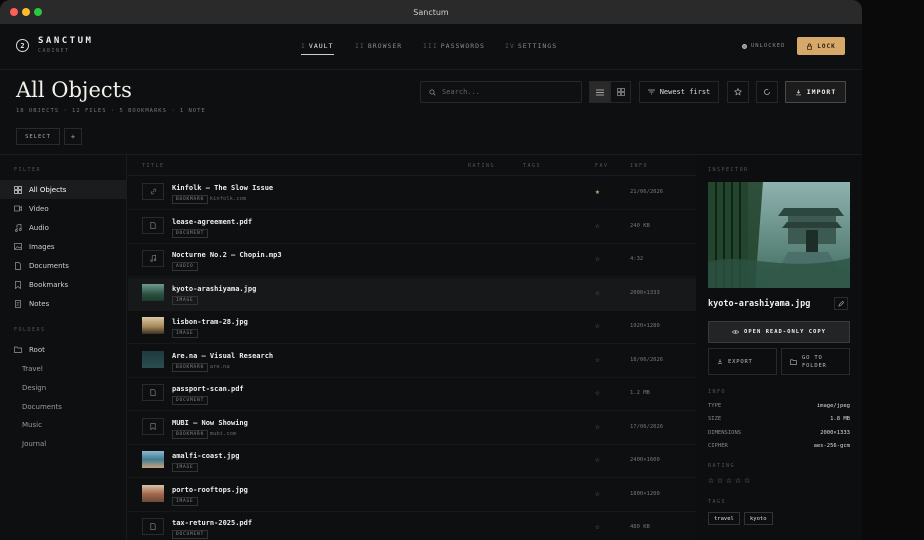 This screenshot has height=540, width=924. Describe the element at coordinates (724, 518) in the screenshot. I see `tag-chip: travel` at that location.